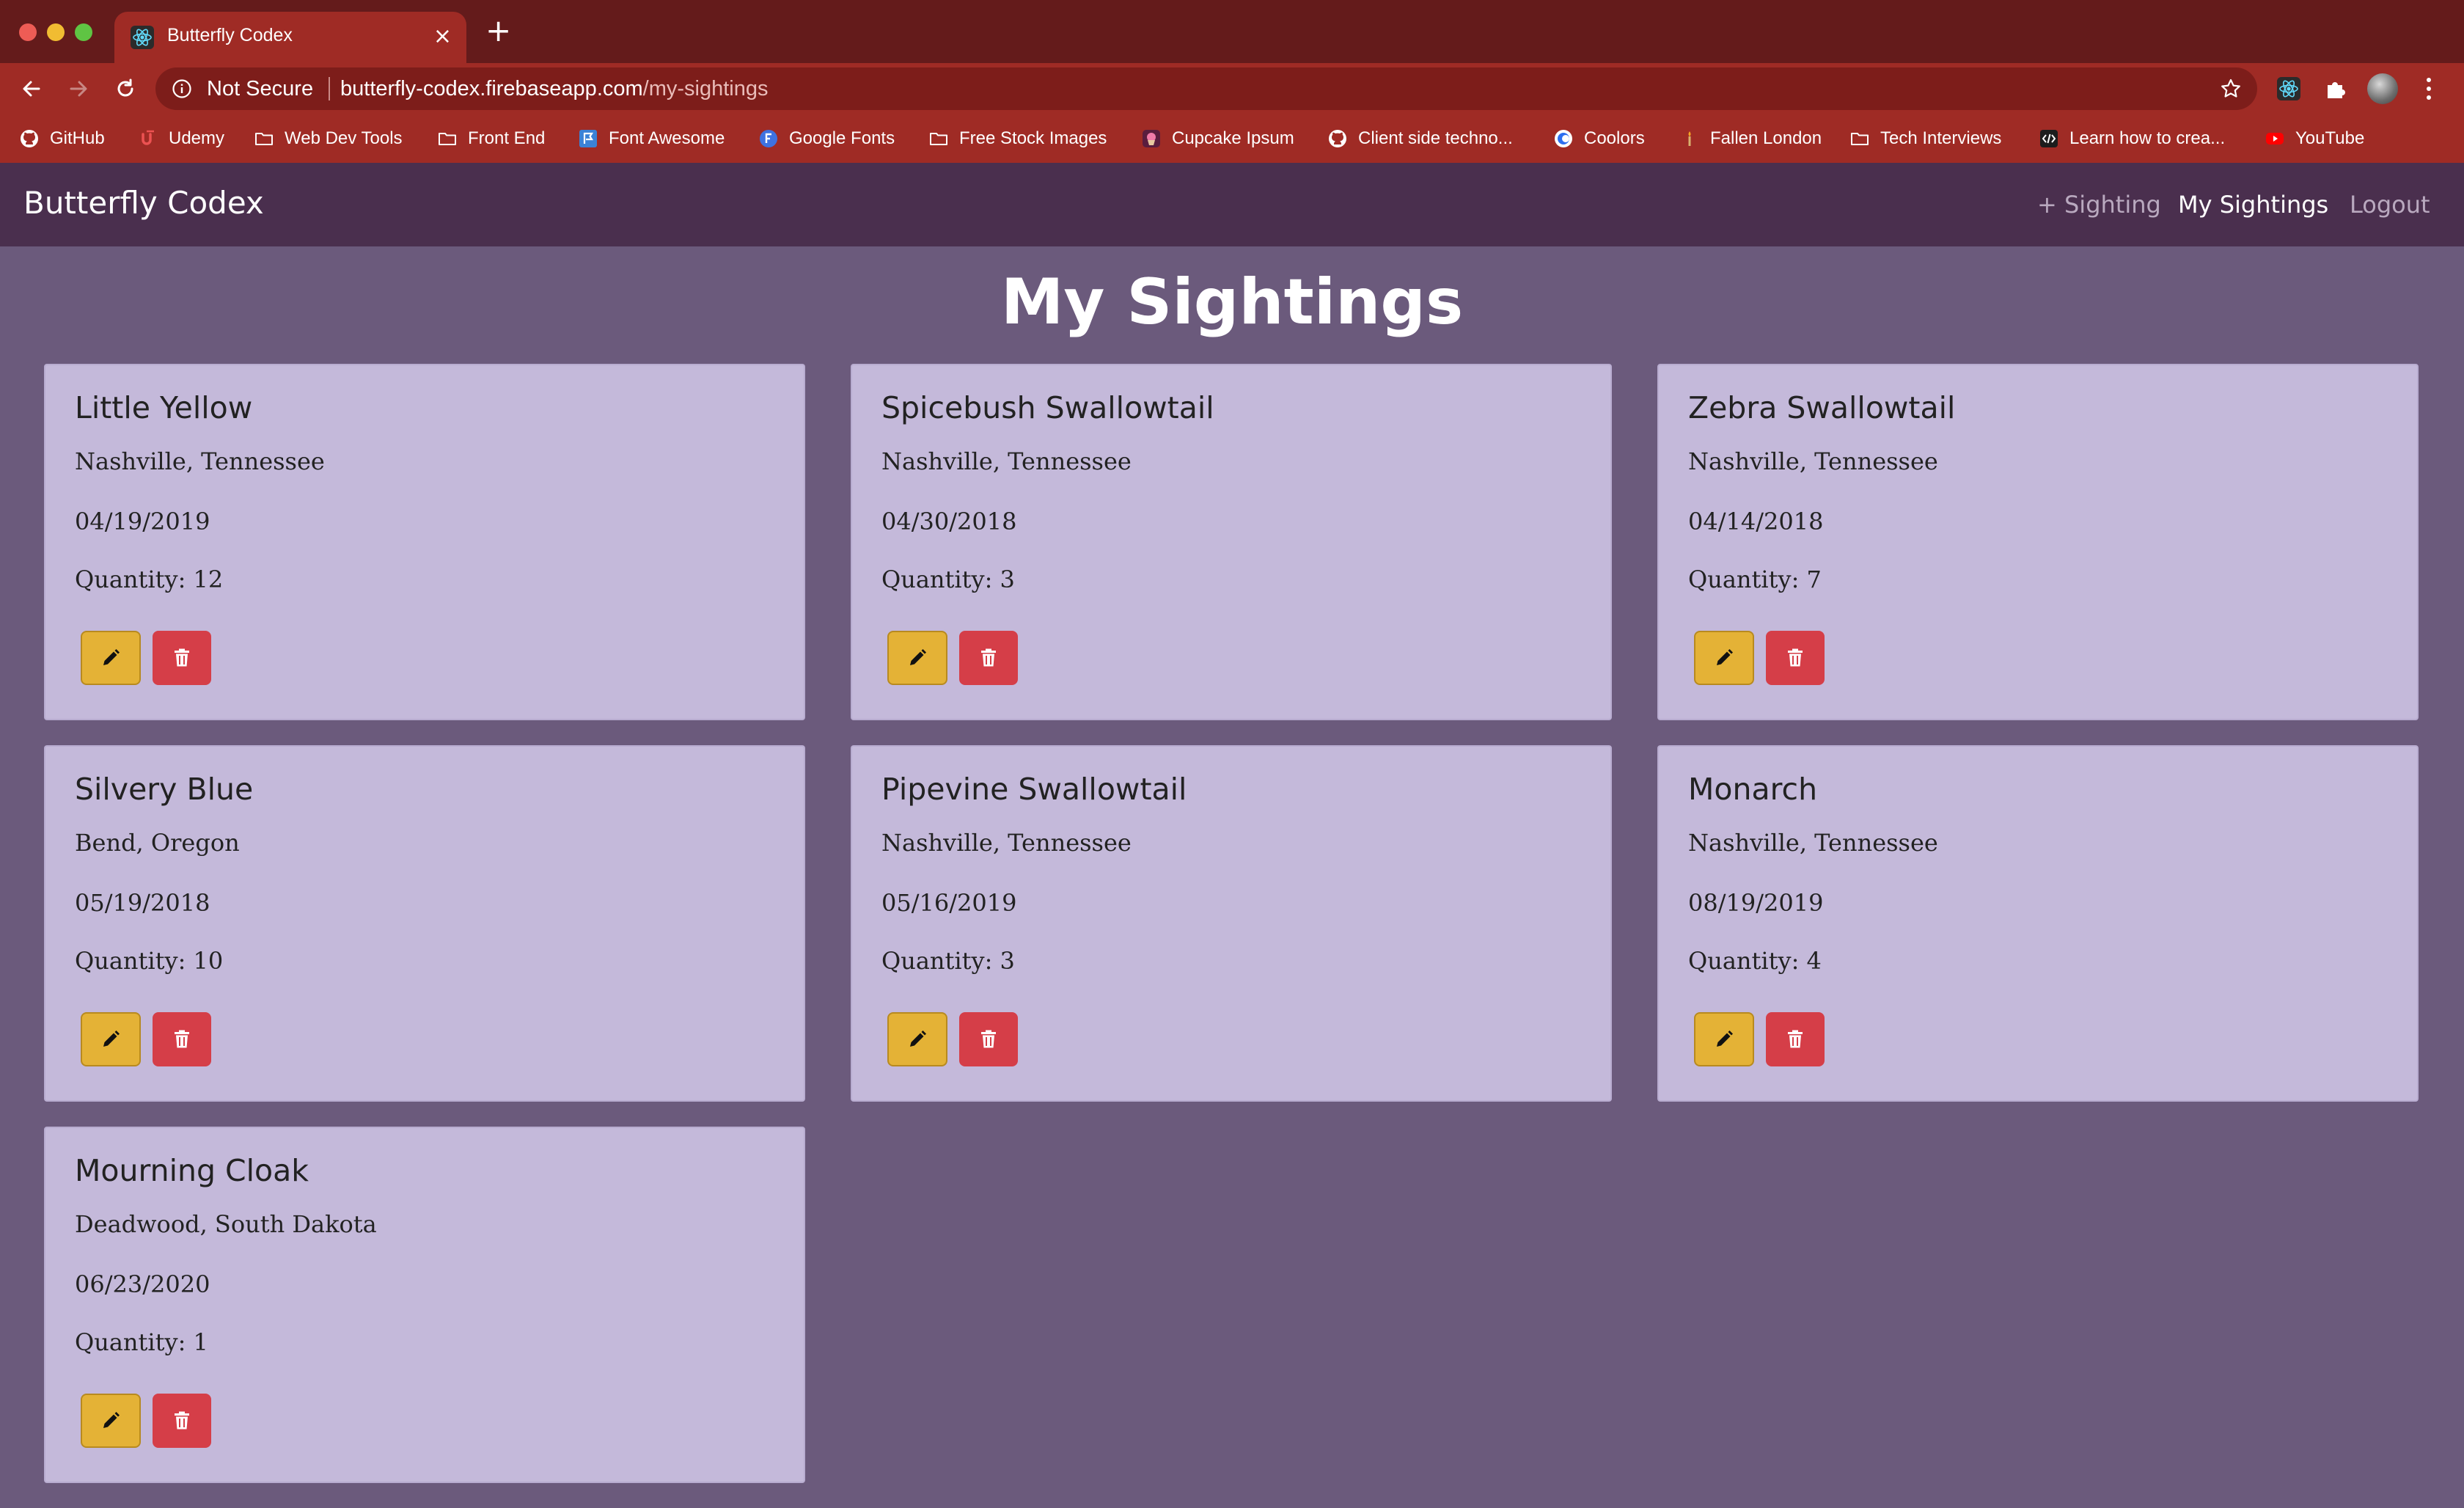 The height and width of the screenshot is (1508, 2464). What do you see at coordinates (2288, 88) in the screenshot?
I see `react-devtools-extension-icon` at bounding box center [2288, 88].